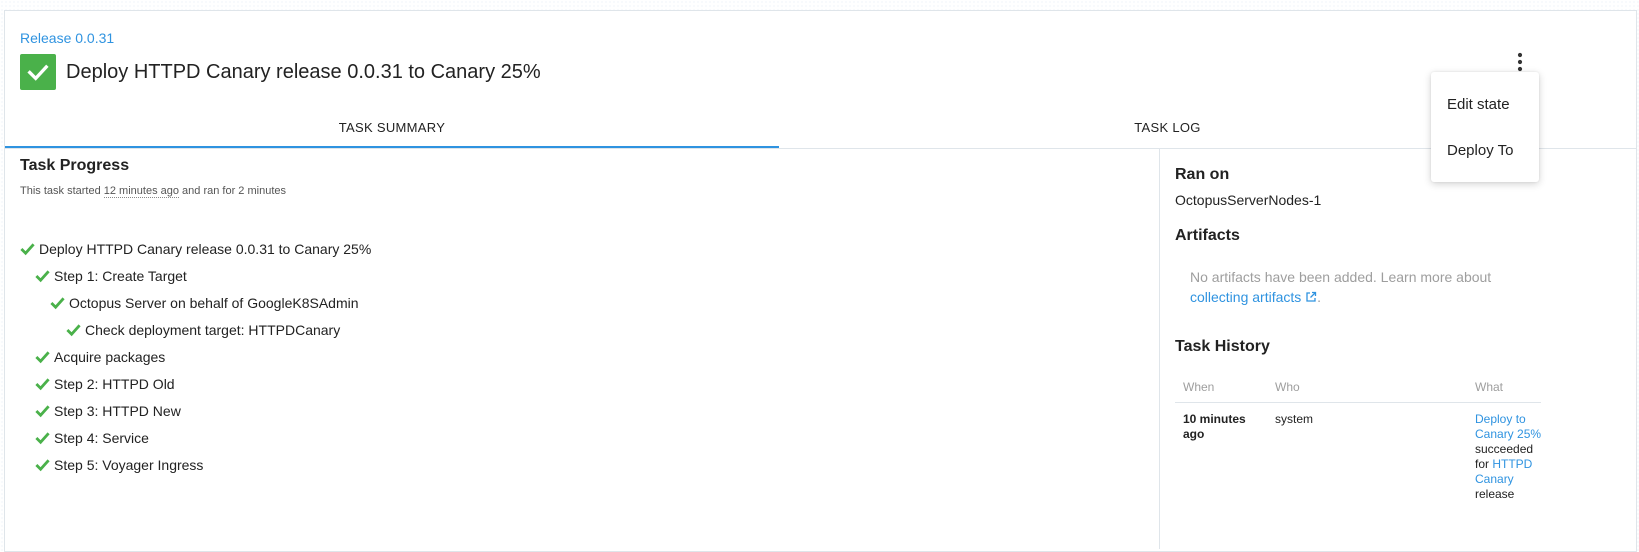 The image size is (1639, 552). Describe the element at coordinates (1214, 426) in the screenshot. I see `history-when: 10 minutes ago` at that location.